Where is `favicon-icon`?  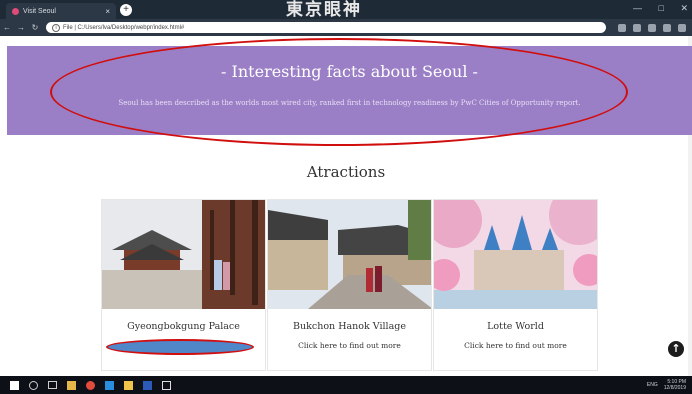 favicon-icon is located at coordinates (15, 11).